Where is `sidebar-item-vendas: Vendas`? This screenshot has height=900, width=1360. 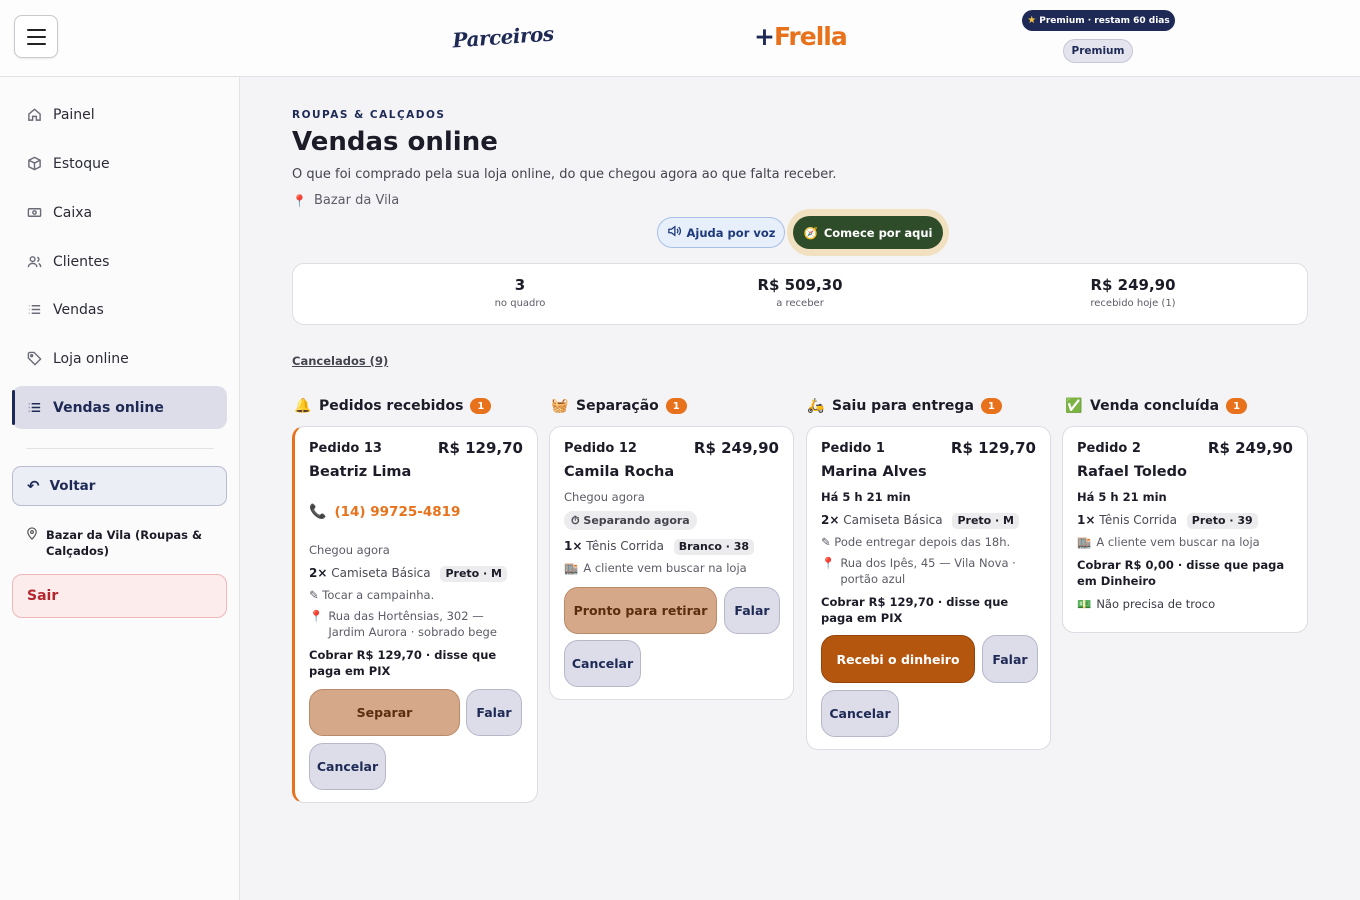 sidebar-item-vendas: Vendas is located at coordinates (119, 309).